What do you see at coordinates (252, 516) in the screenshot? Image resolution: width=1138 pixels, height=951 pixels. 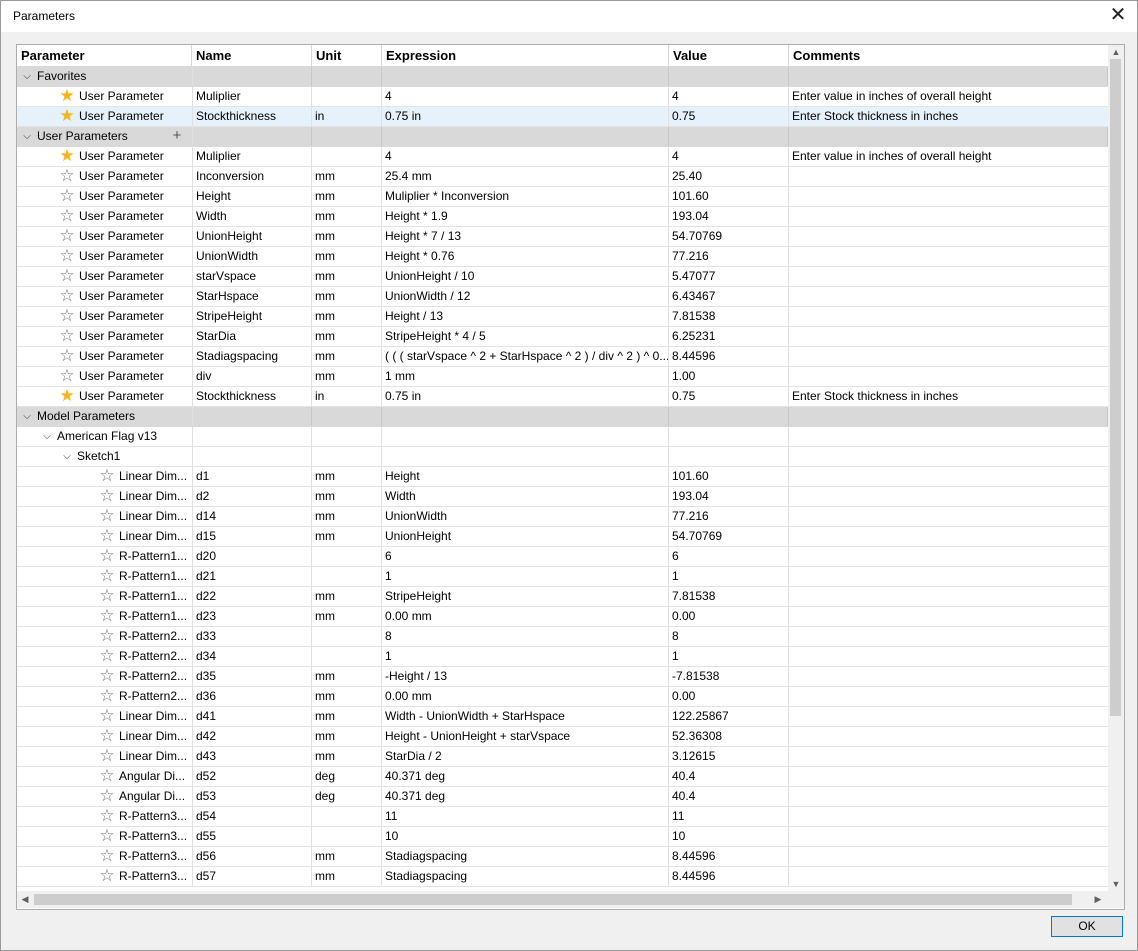 I see `parameter-name: d14` at bounding box center [252, 516].